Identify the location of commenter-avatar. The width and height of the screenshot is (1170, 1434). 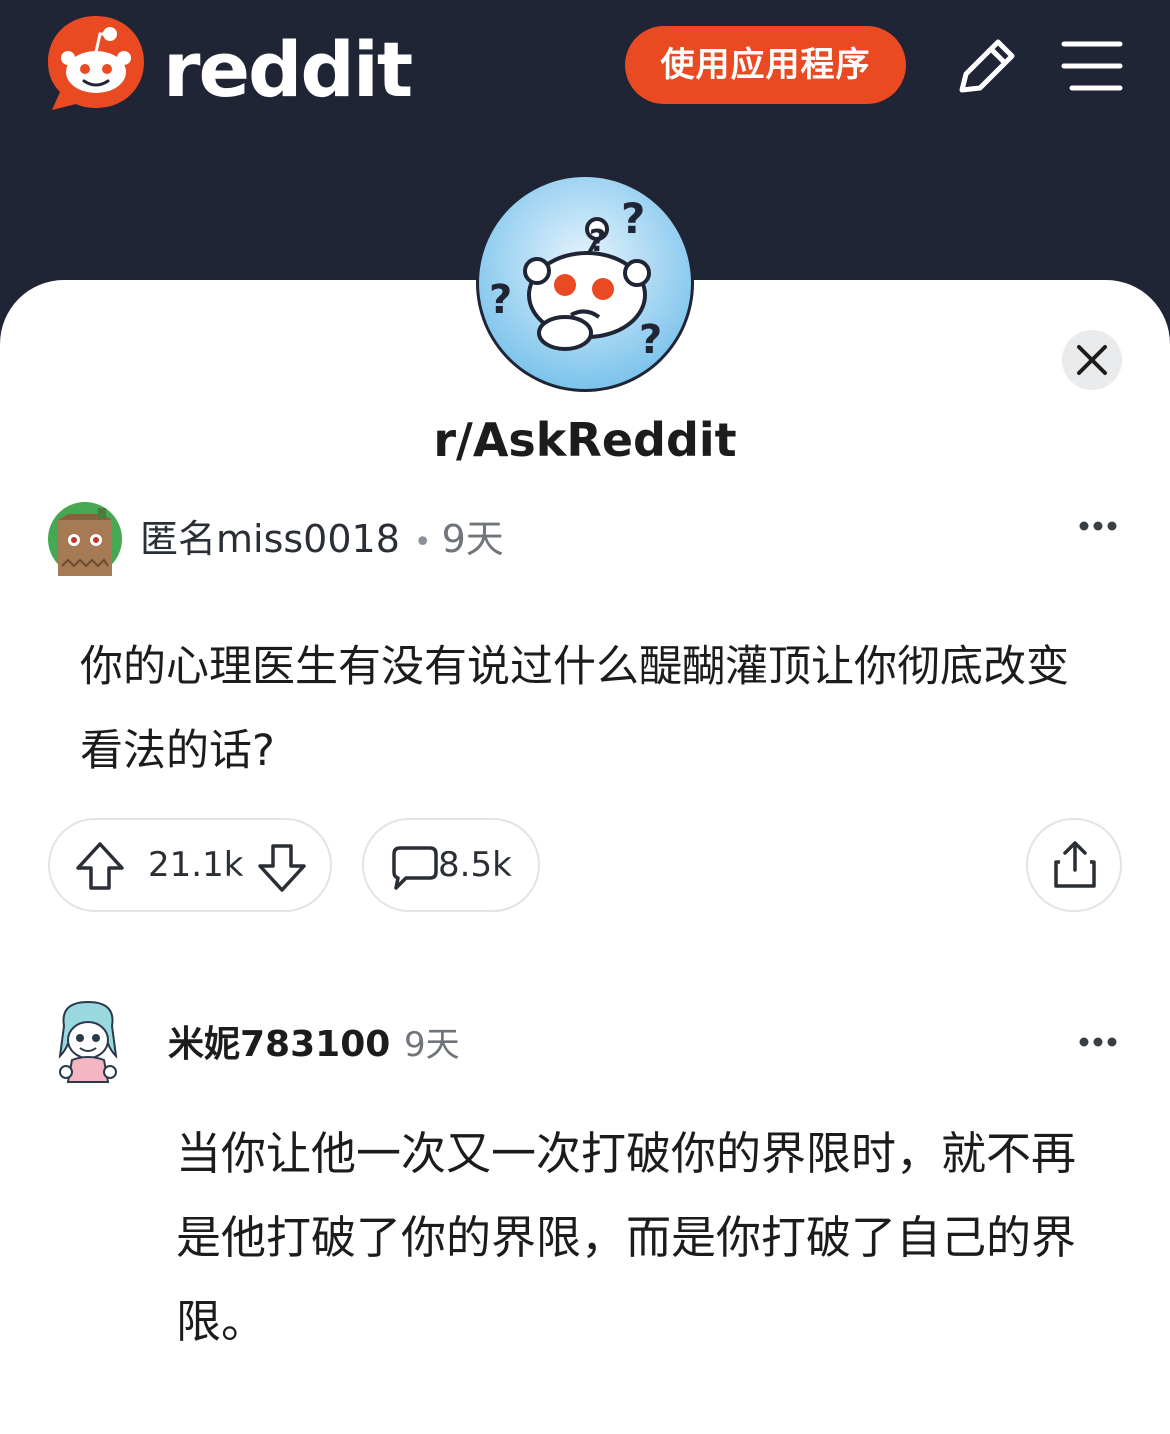
(88, 1044).